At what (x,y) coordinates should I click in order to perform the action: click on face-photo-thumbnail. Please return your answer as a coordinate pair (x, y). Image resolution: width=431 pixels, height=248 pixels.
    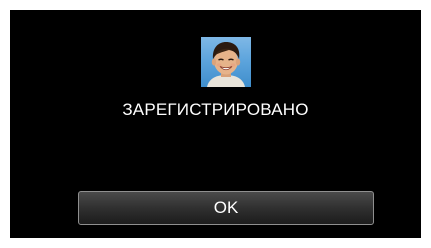
    Looking at the image, I should click on (226, 62).